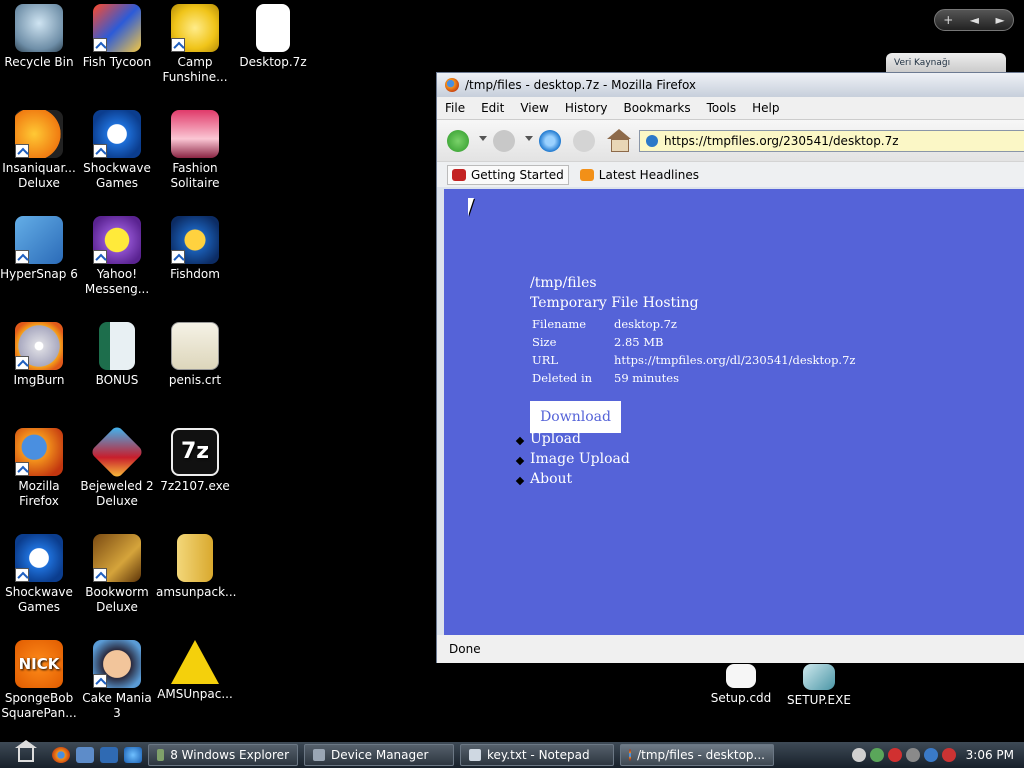  What do you see at coordinates (26, 751) in the screenshot?
I see `home-icon` at bounding box center [26, 751].